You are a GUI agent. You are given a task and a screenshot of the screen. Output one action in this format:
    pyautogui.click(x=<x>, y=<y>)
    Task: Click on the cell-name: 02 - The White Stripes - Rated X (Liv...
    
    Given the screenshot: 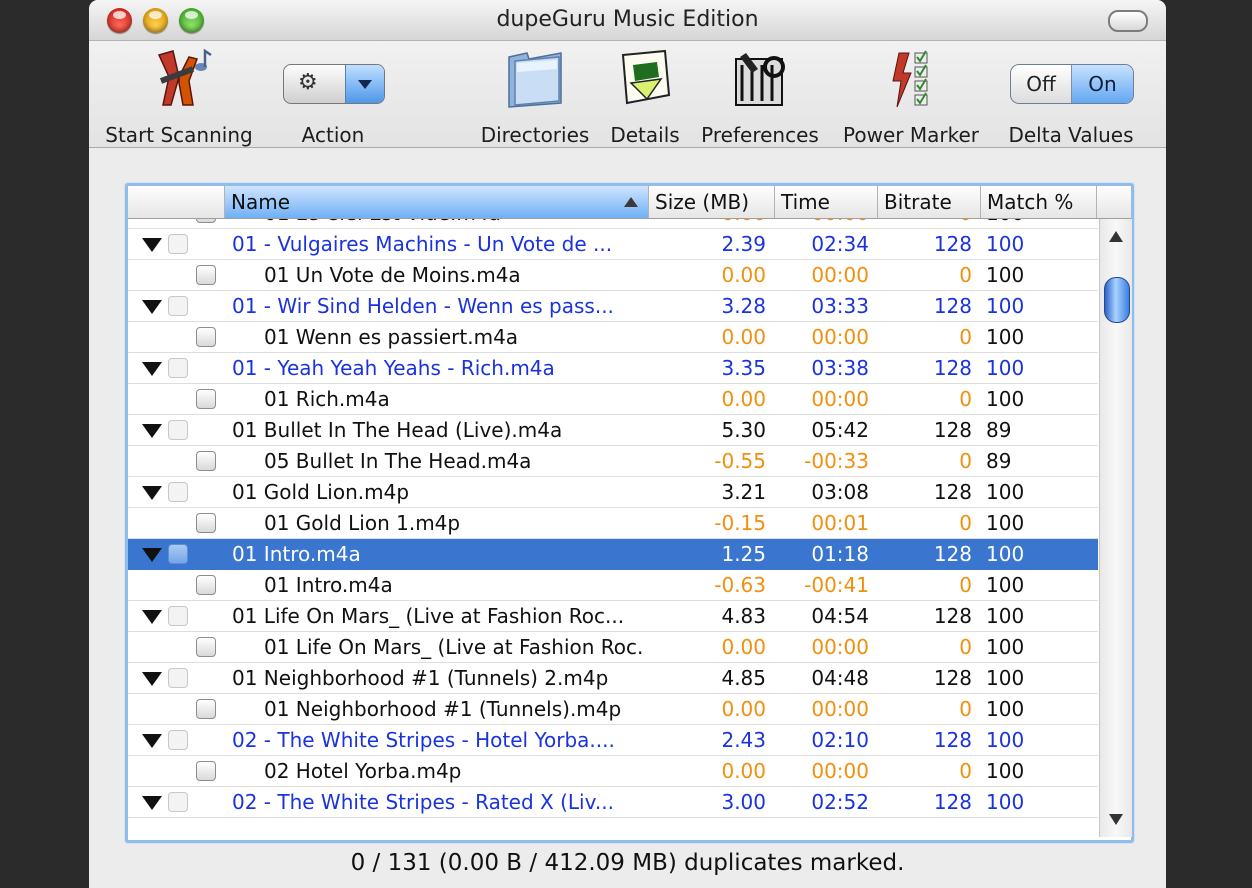 What is the action you would take?
    pyautogui.click(x=423, y=802)
    